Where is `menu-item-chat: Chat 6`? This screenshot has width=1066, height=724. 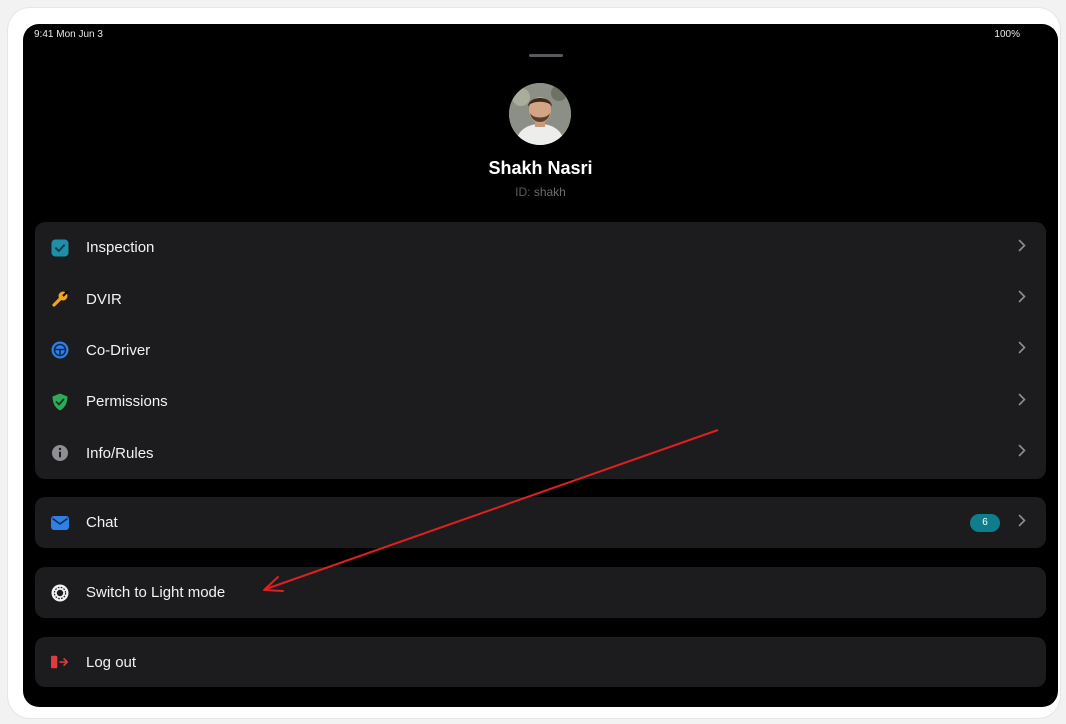
menu-item-chat: Chat 6 is located at coordinates (540, 522).